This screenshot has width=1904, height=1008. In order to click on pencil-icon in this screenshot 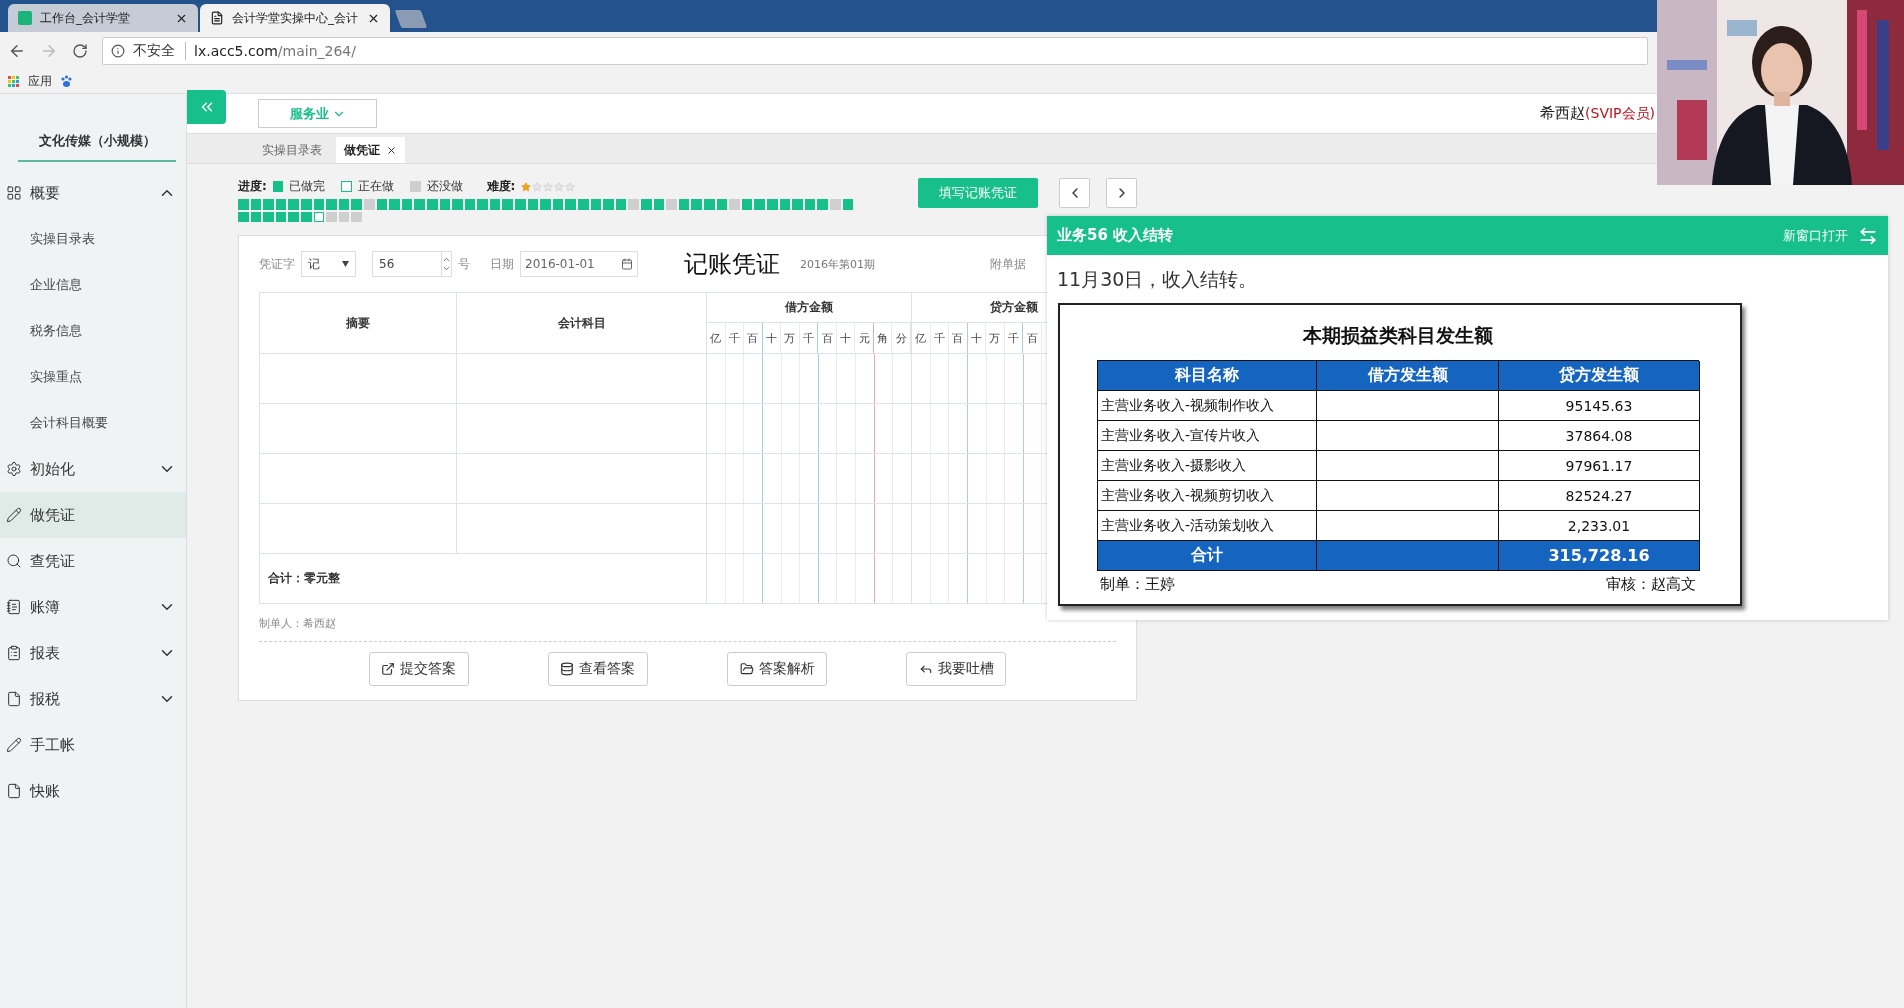, I will do `click(14, 515)`.